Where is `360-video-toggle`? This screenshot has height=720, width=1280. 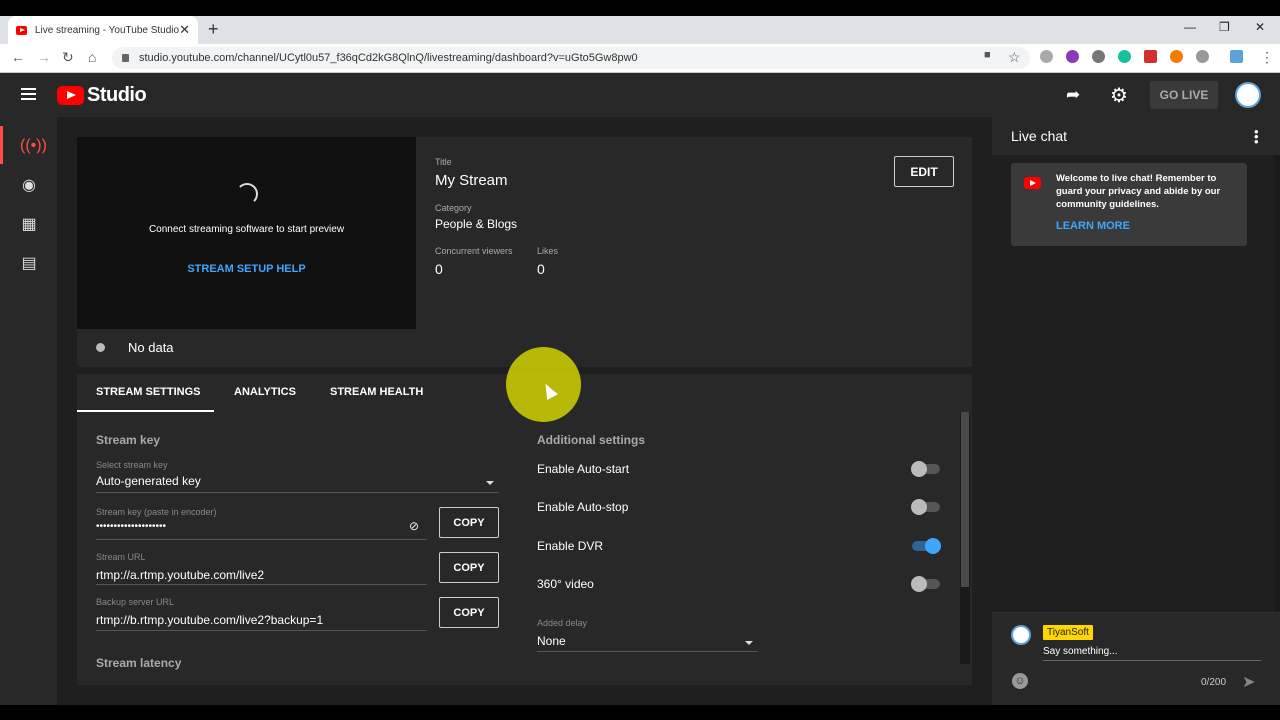
360-video-toggle is located at coordinates (925, 584).